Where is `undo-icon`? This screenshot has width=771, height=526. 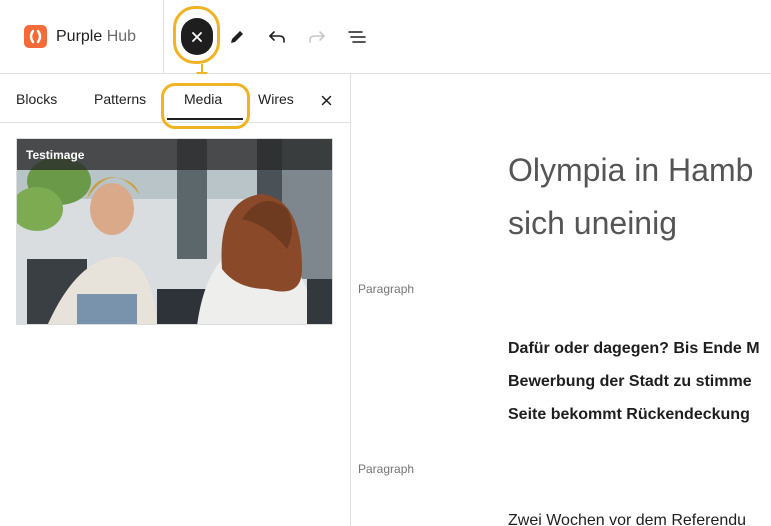 undo-icon is located at coordinates (277, 37).